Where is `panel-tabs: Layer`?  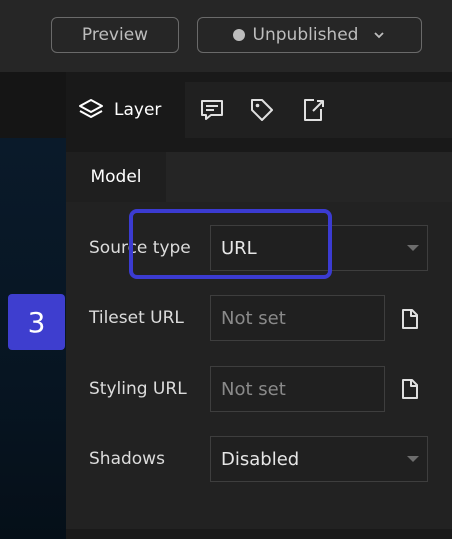
panel-tabs: Layer is located at coordinates (259, 110).